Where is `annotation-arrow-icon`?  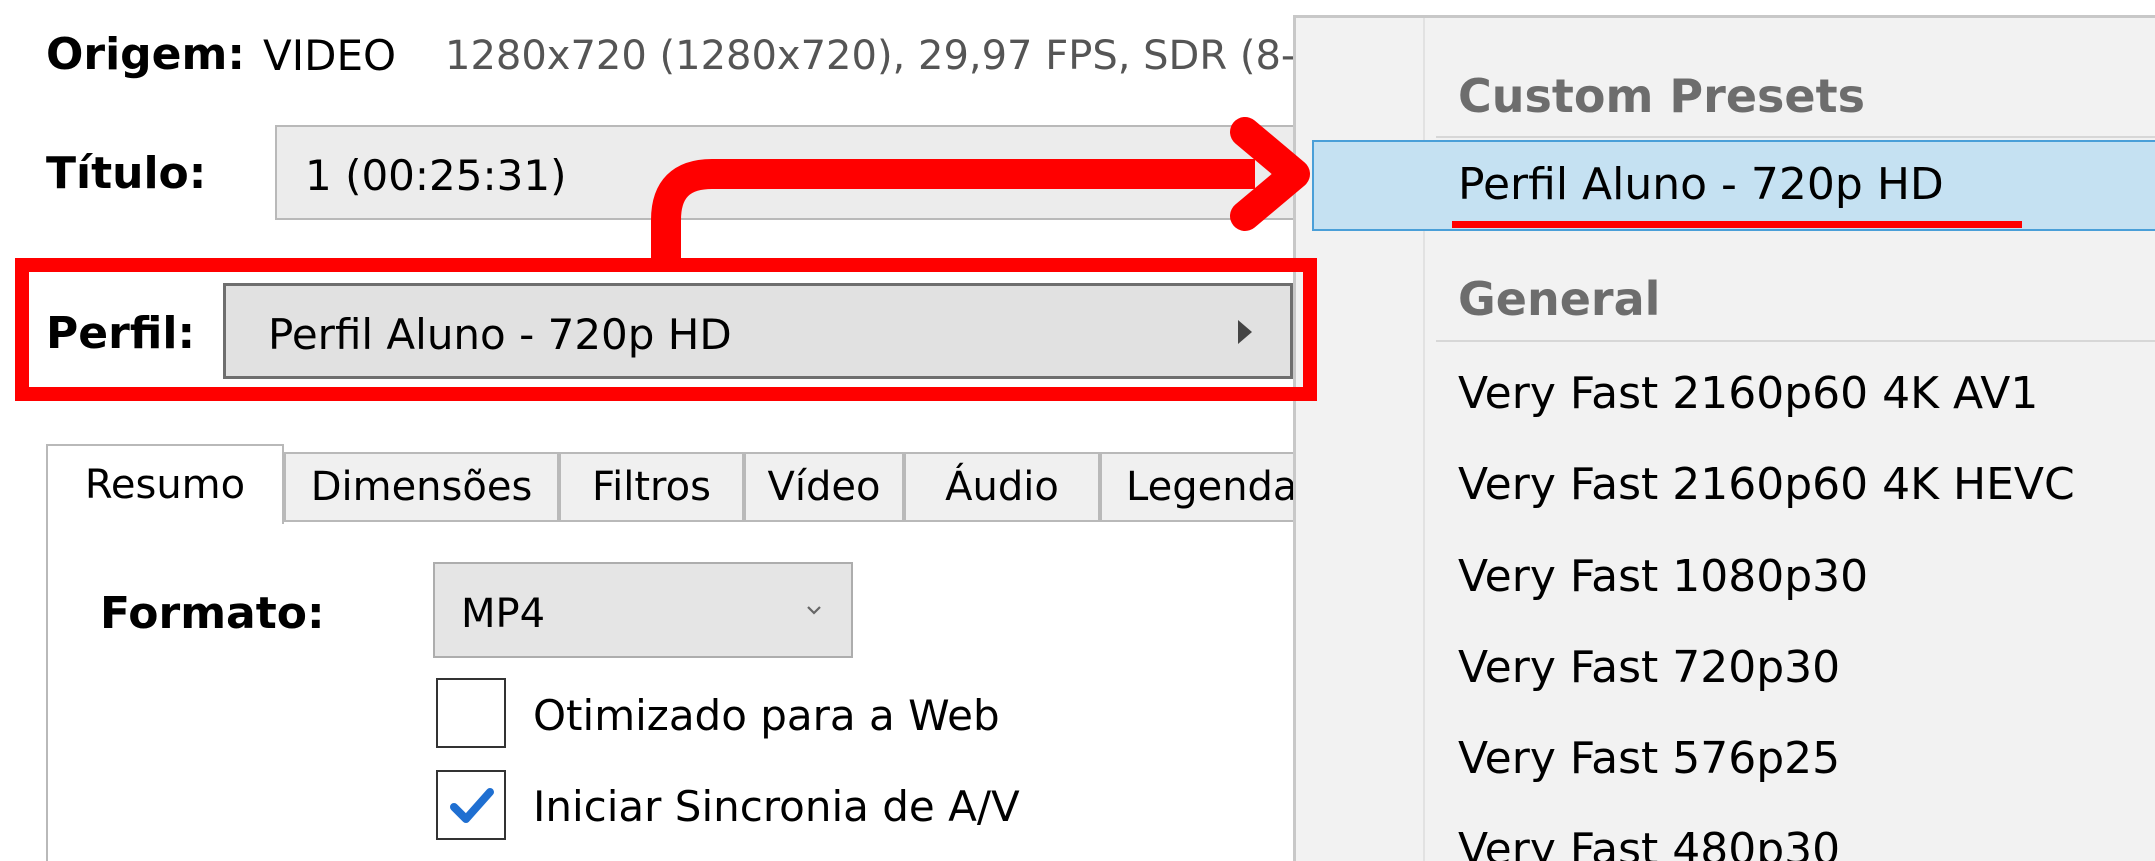 annotation-arrow-icon is located at coordinates (980, 189).